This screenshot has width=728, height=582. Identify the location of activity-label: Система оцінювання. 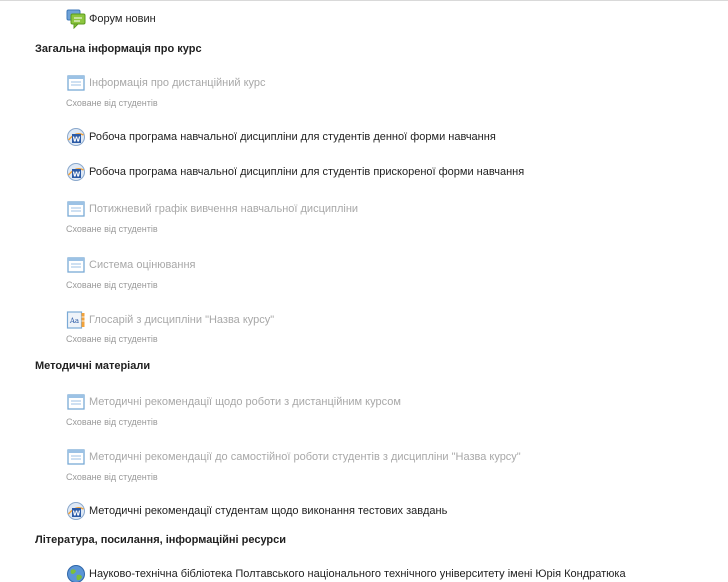
(142, 265).